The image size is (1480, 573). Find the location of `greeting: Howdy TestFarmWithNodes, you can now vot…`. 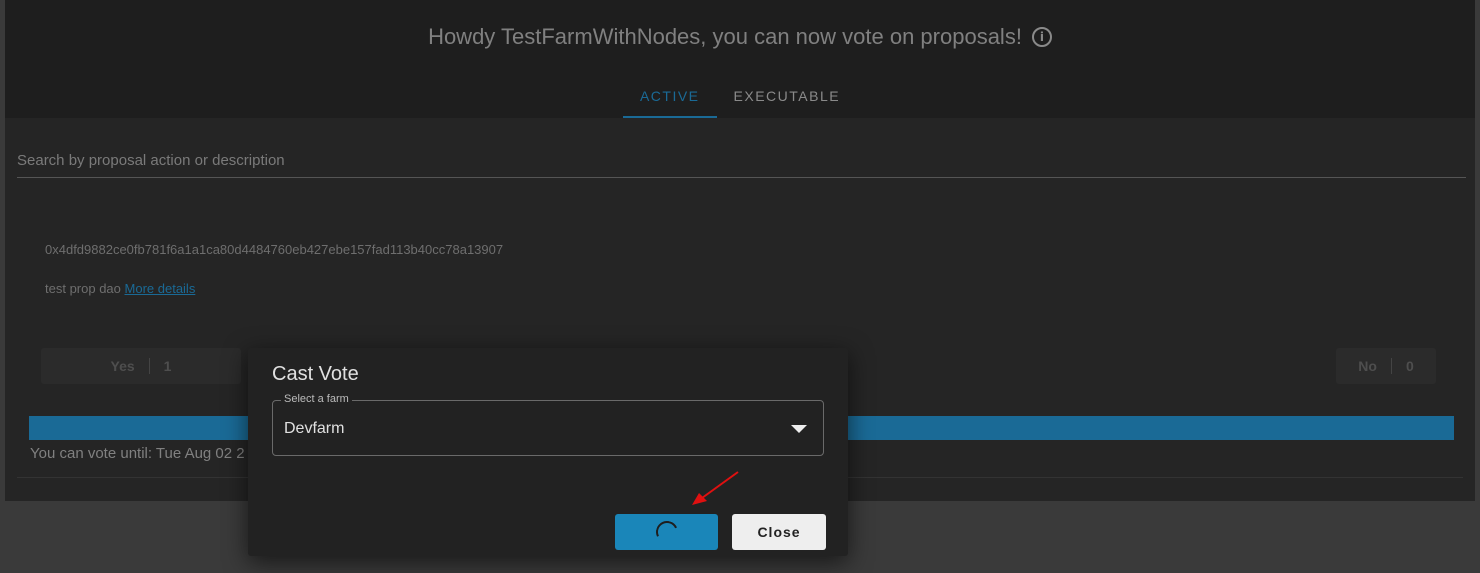

greeting: Howdy TestFarmWithNodes, you can now vot… is located at coordinates (740, 37).